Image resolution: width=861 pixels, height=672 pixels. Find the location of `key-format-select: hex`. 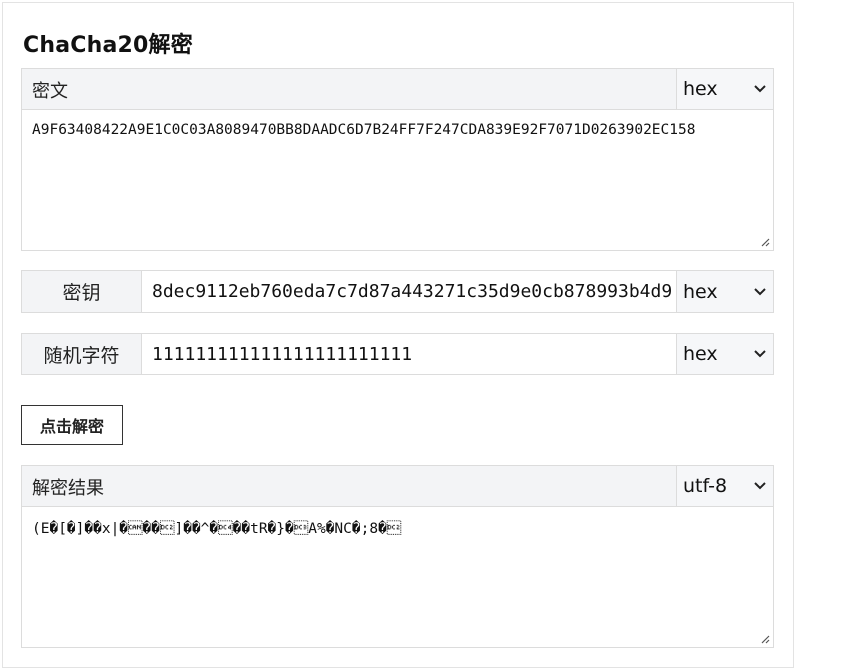

key-format-select: hex is located at coordinates (724, 291).